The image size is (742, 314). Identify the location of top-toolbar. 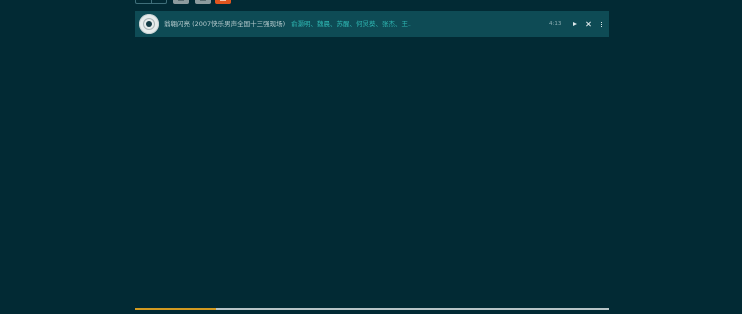
(371, 3).